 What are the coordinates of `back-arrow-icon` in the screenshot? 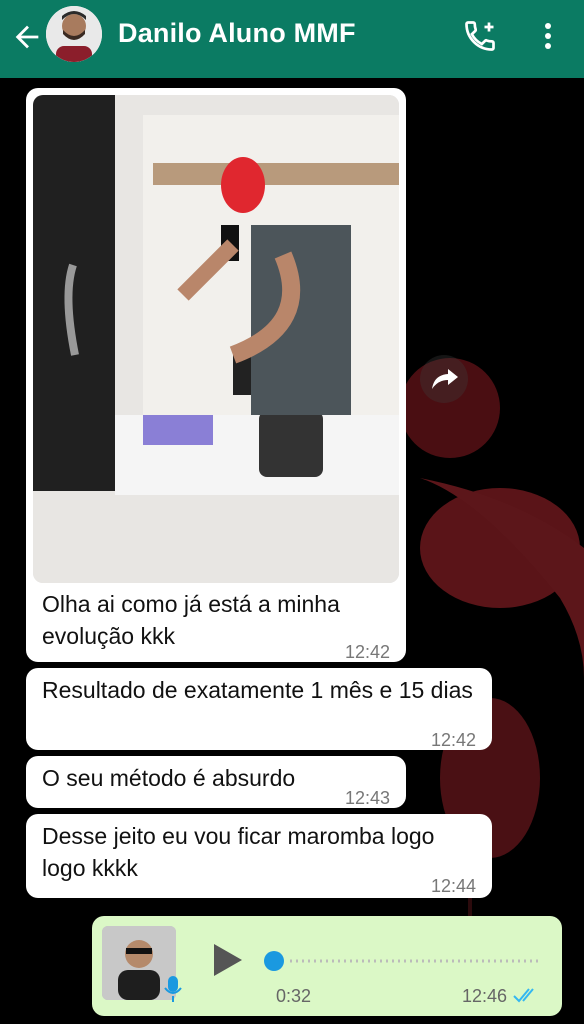 It's located at (27, 37).